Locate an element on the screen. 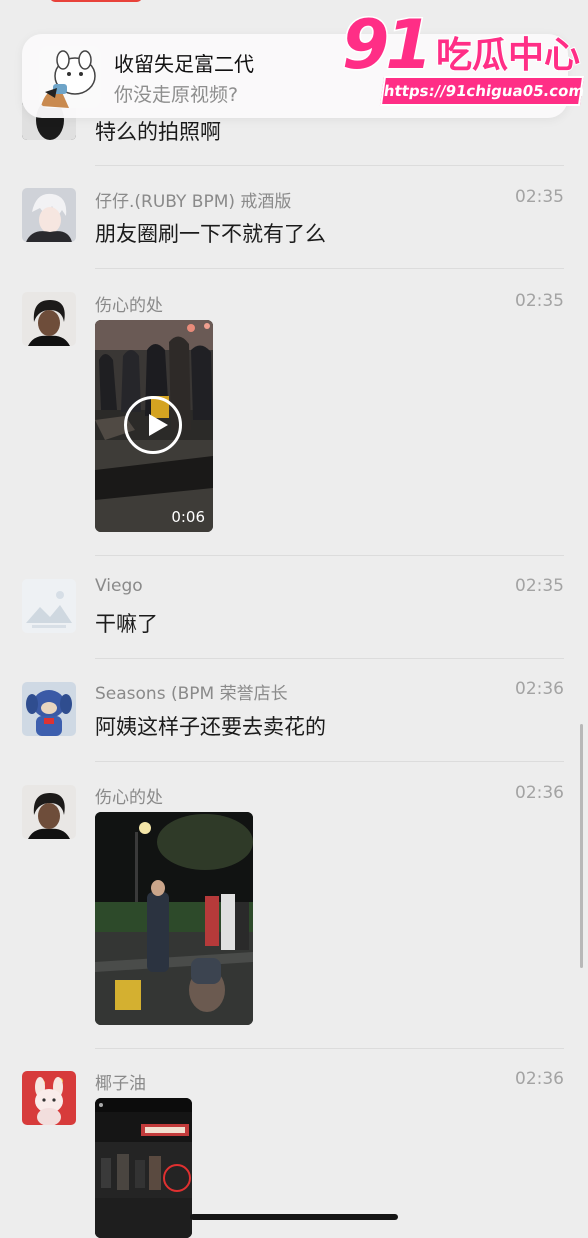  video-duration: 0:06 is located at coordinates (188, 517).